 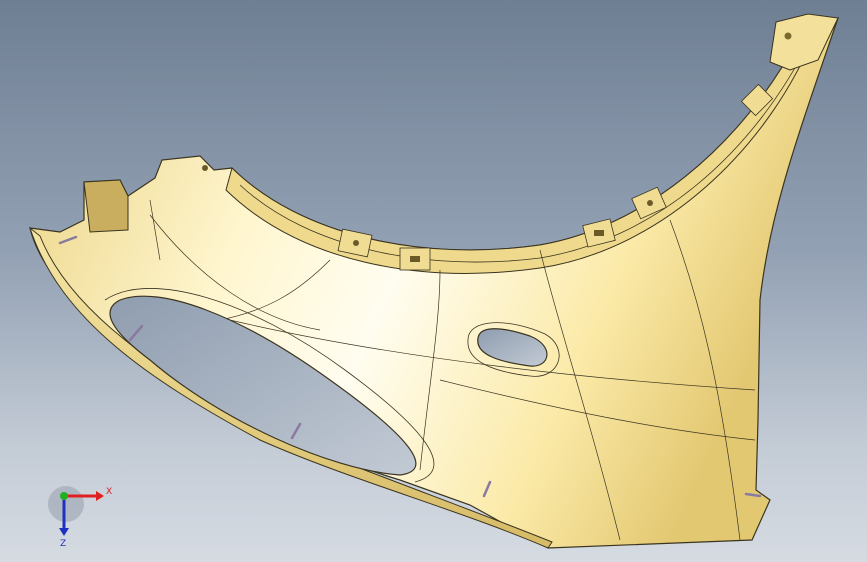 I want to click on z-axis-arrowhead, so click(x=64, y=532).